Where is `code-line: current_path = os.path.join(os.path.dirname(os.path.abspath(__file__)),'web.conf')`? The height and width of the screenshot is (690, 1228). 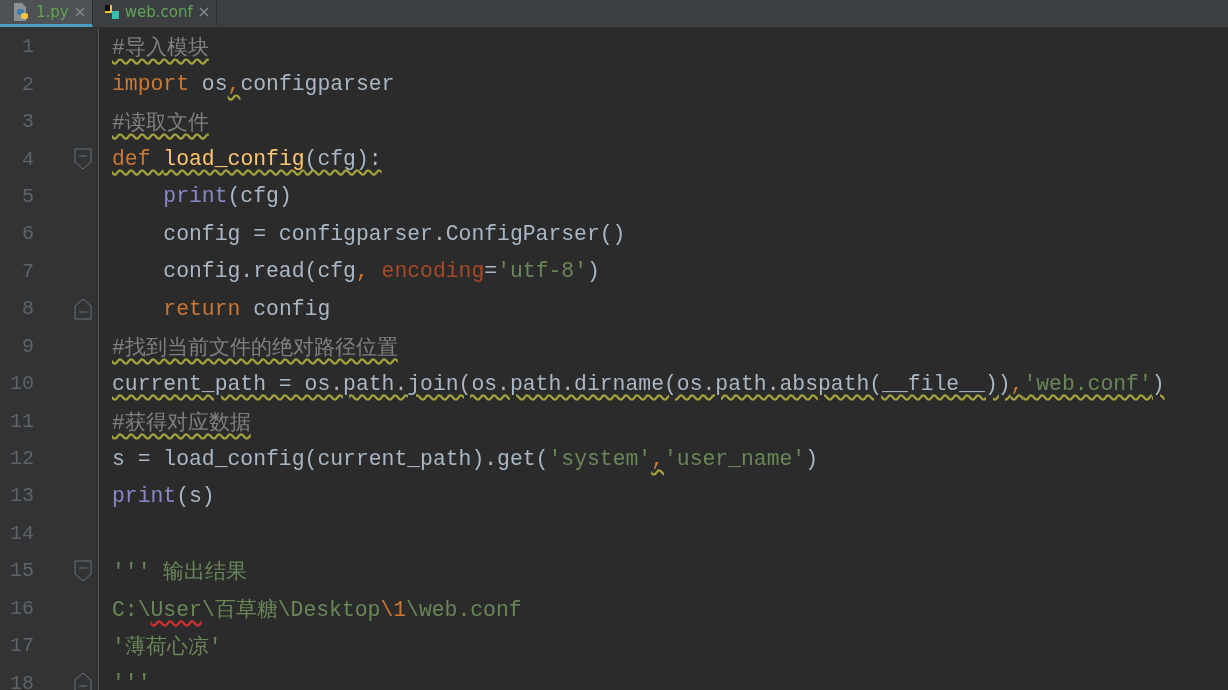 code-line: current_path = os.path.join(os.path.dirname(os.path.abspath(__file__)),'web.conf') is located at coordinates (638, 383).